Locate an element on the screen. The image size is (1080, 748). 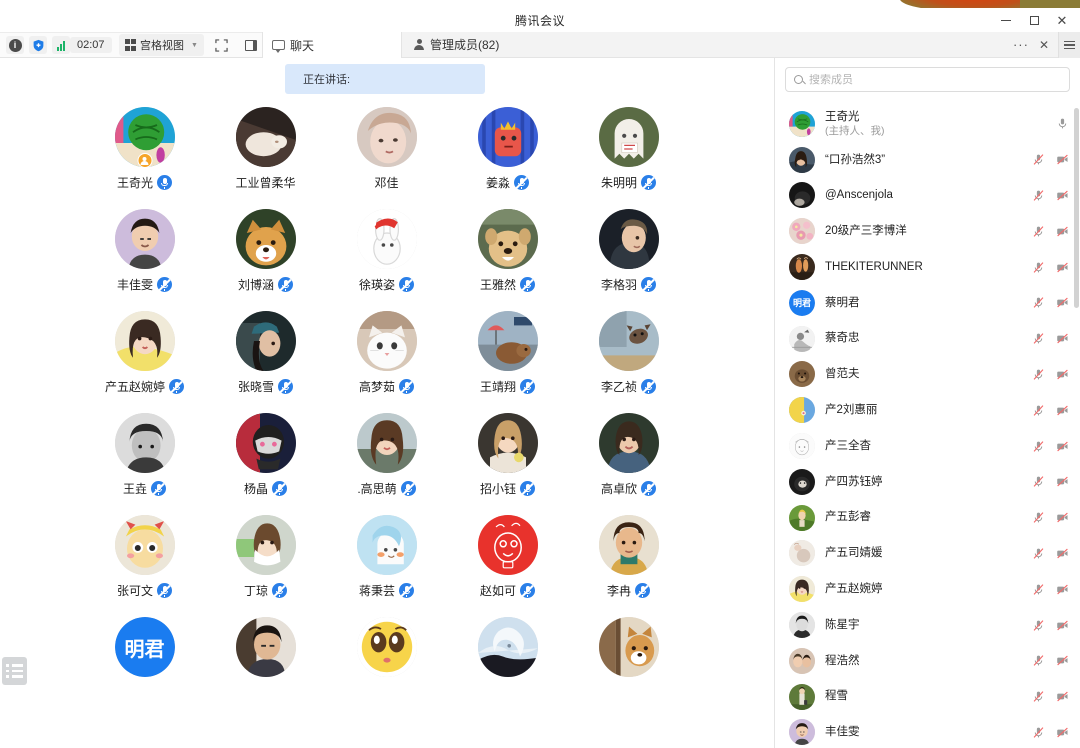
participant-tile: 高梦茹 is located at coordinates (386, 362).